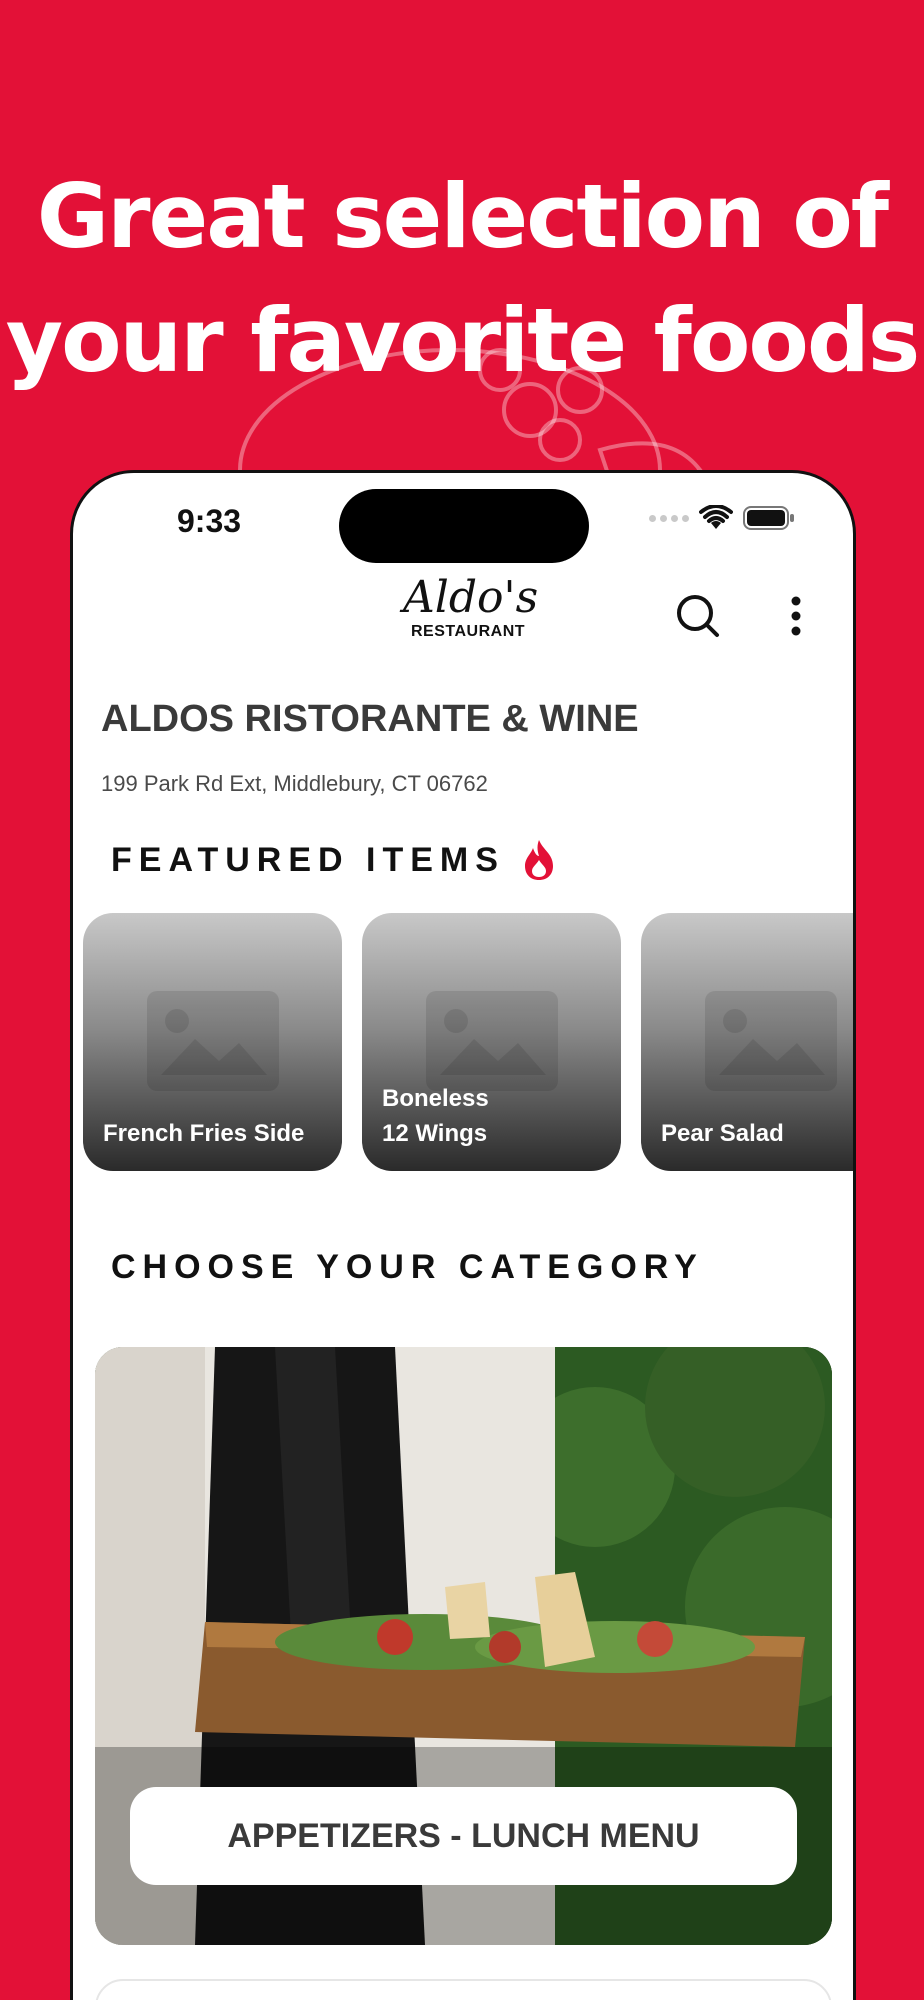  What do you see at coordinates (463, 1836) in the screenshot?
I see `category-button-appetizers-lunch: APPETIZERS - LUNCH MENU` at bounding box center [463, 1836].